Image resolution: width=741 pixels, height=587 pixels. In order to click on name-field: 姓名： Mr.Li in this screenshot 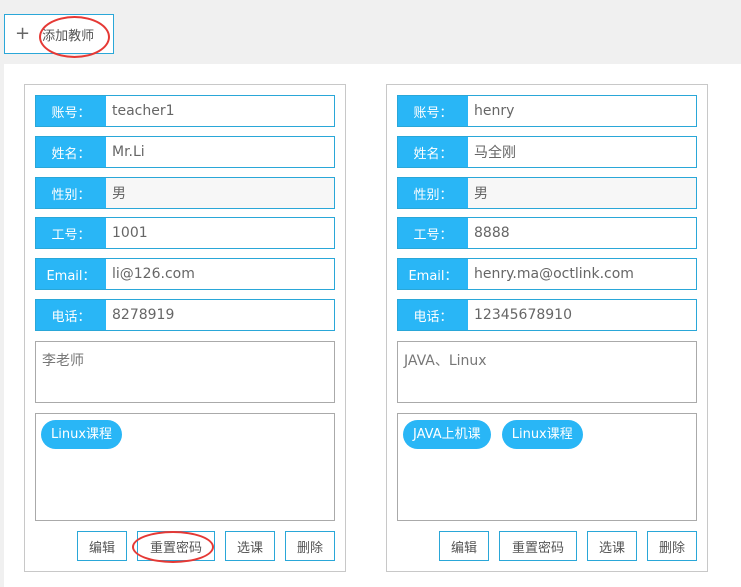, I will do `click(185, 152)`.